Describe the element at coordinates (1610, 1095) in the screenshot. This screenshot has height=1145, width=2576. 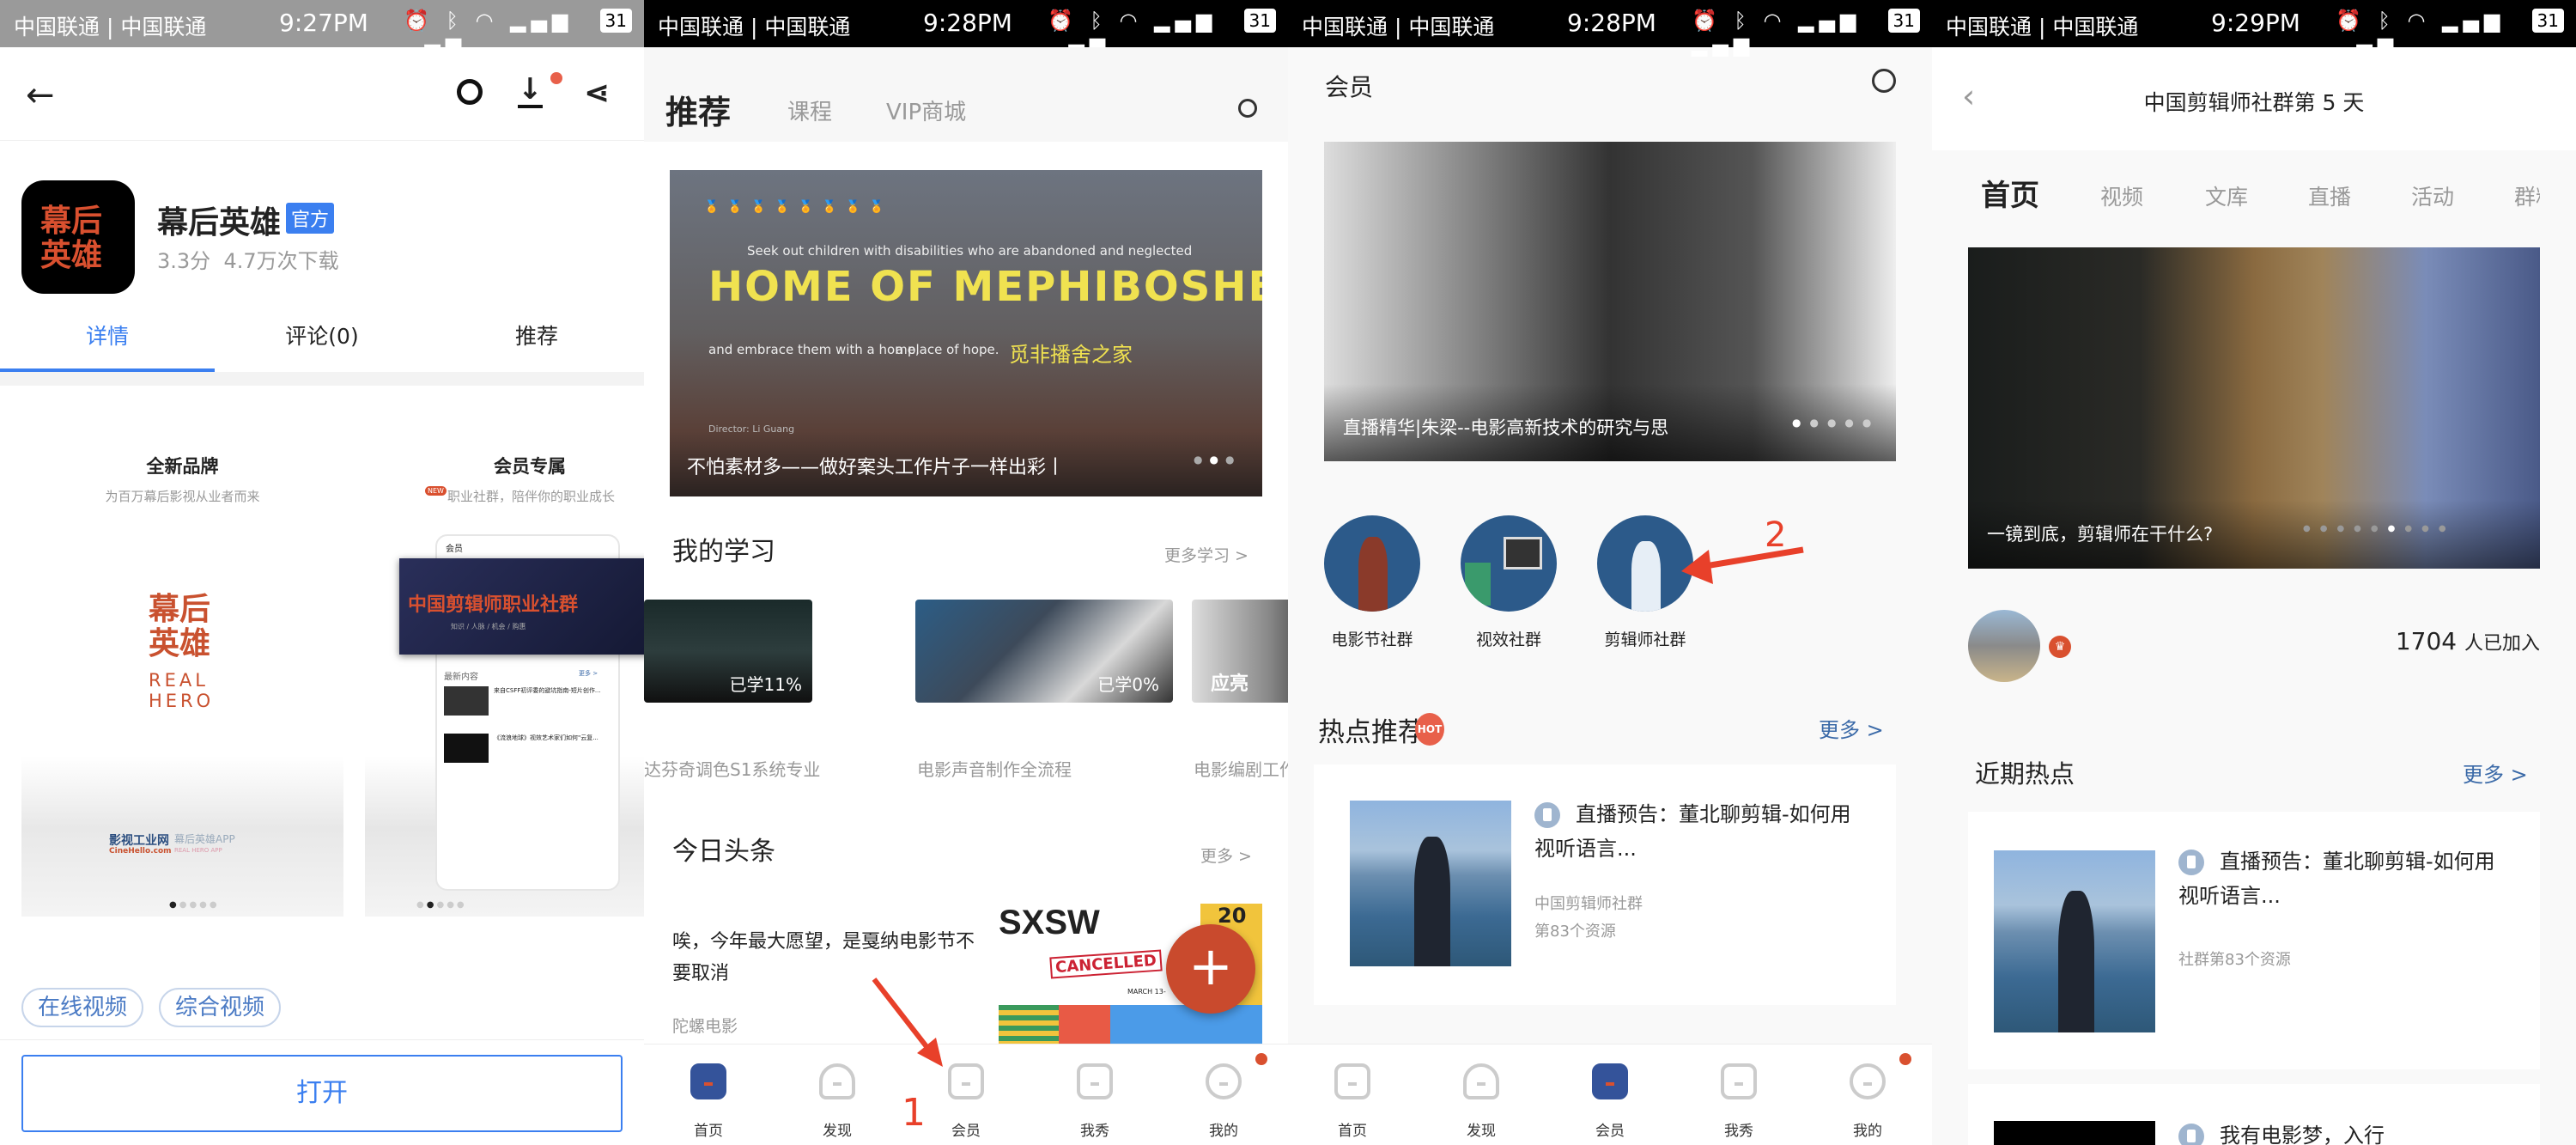
I see `nav-member: 会员` at that location.